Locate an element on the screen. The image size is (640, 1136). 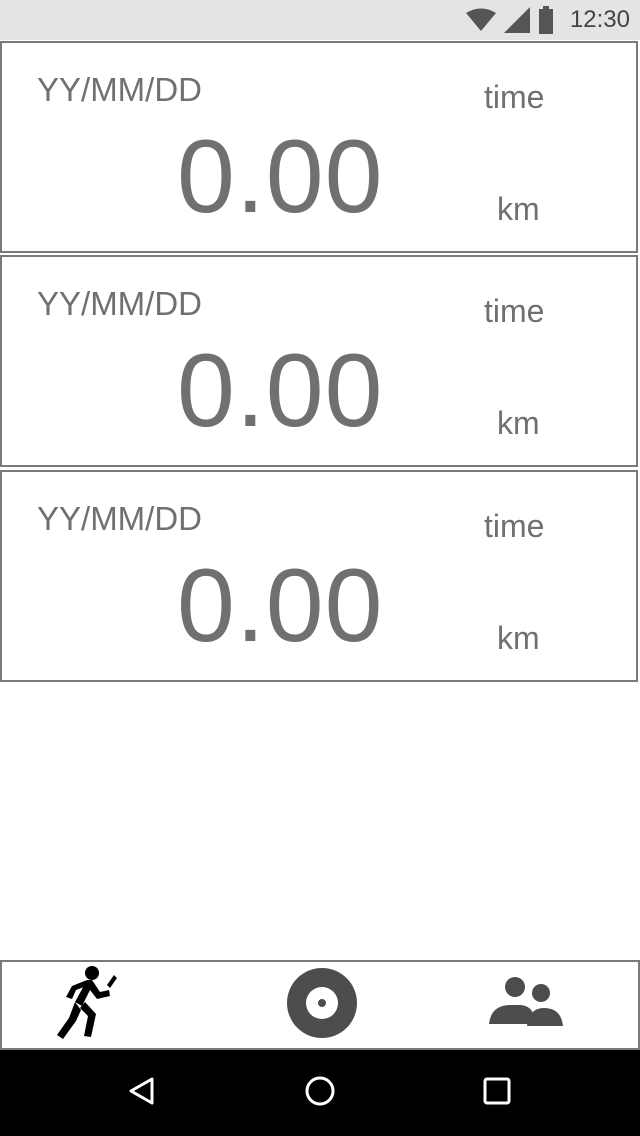
battery-icon is located at coordinates (546, 20).